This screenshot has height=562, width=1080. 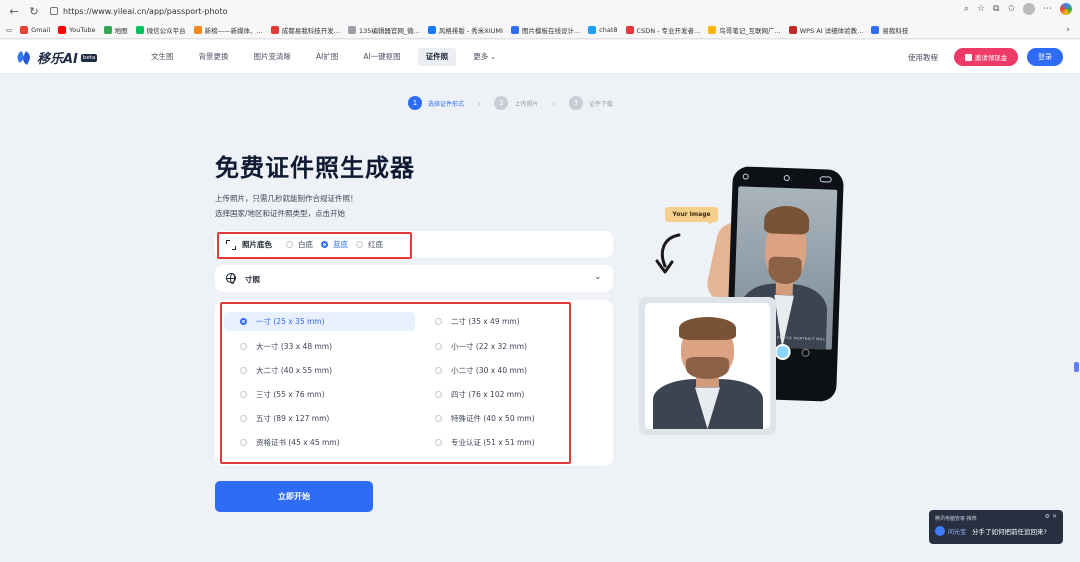 I want to click on collections-icon: ⧉, so click(x=996, y=9).